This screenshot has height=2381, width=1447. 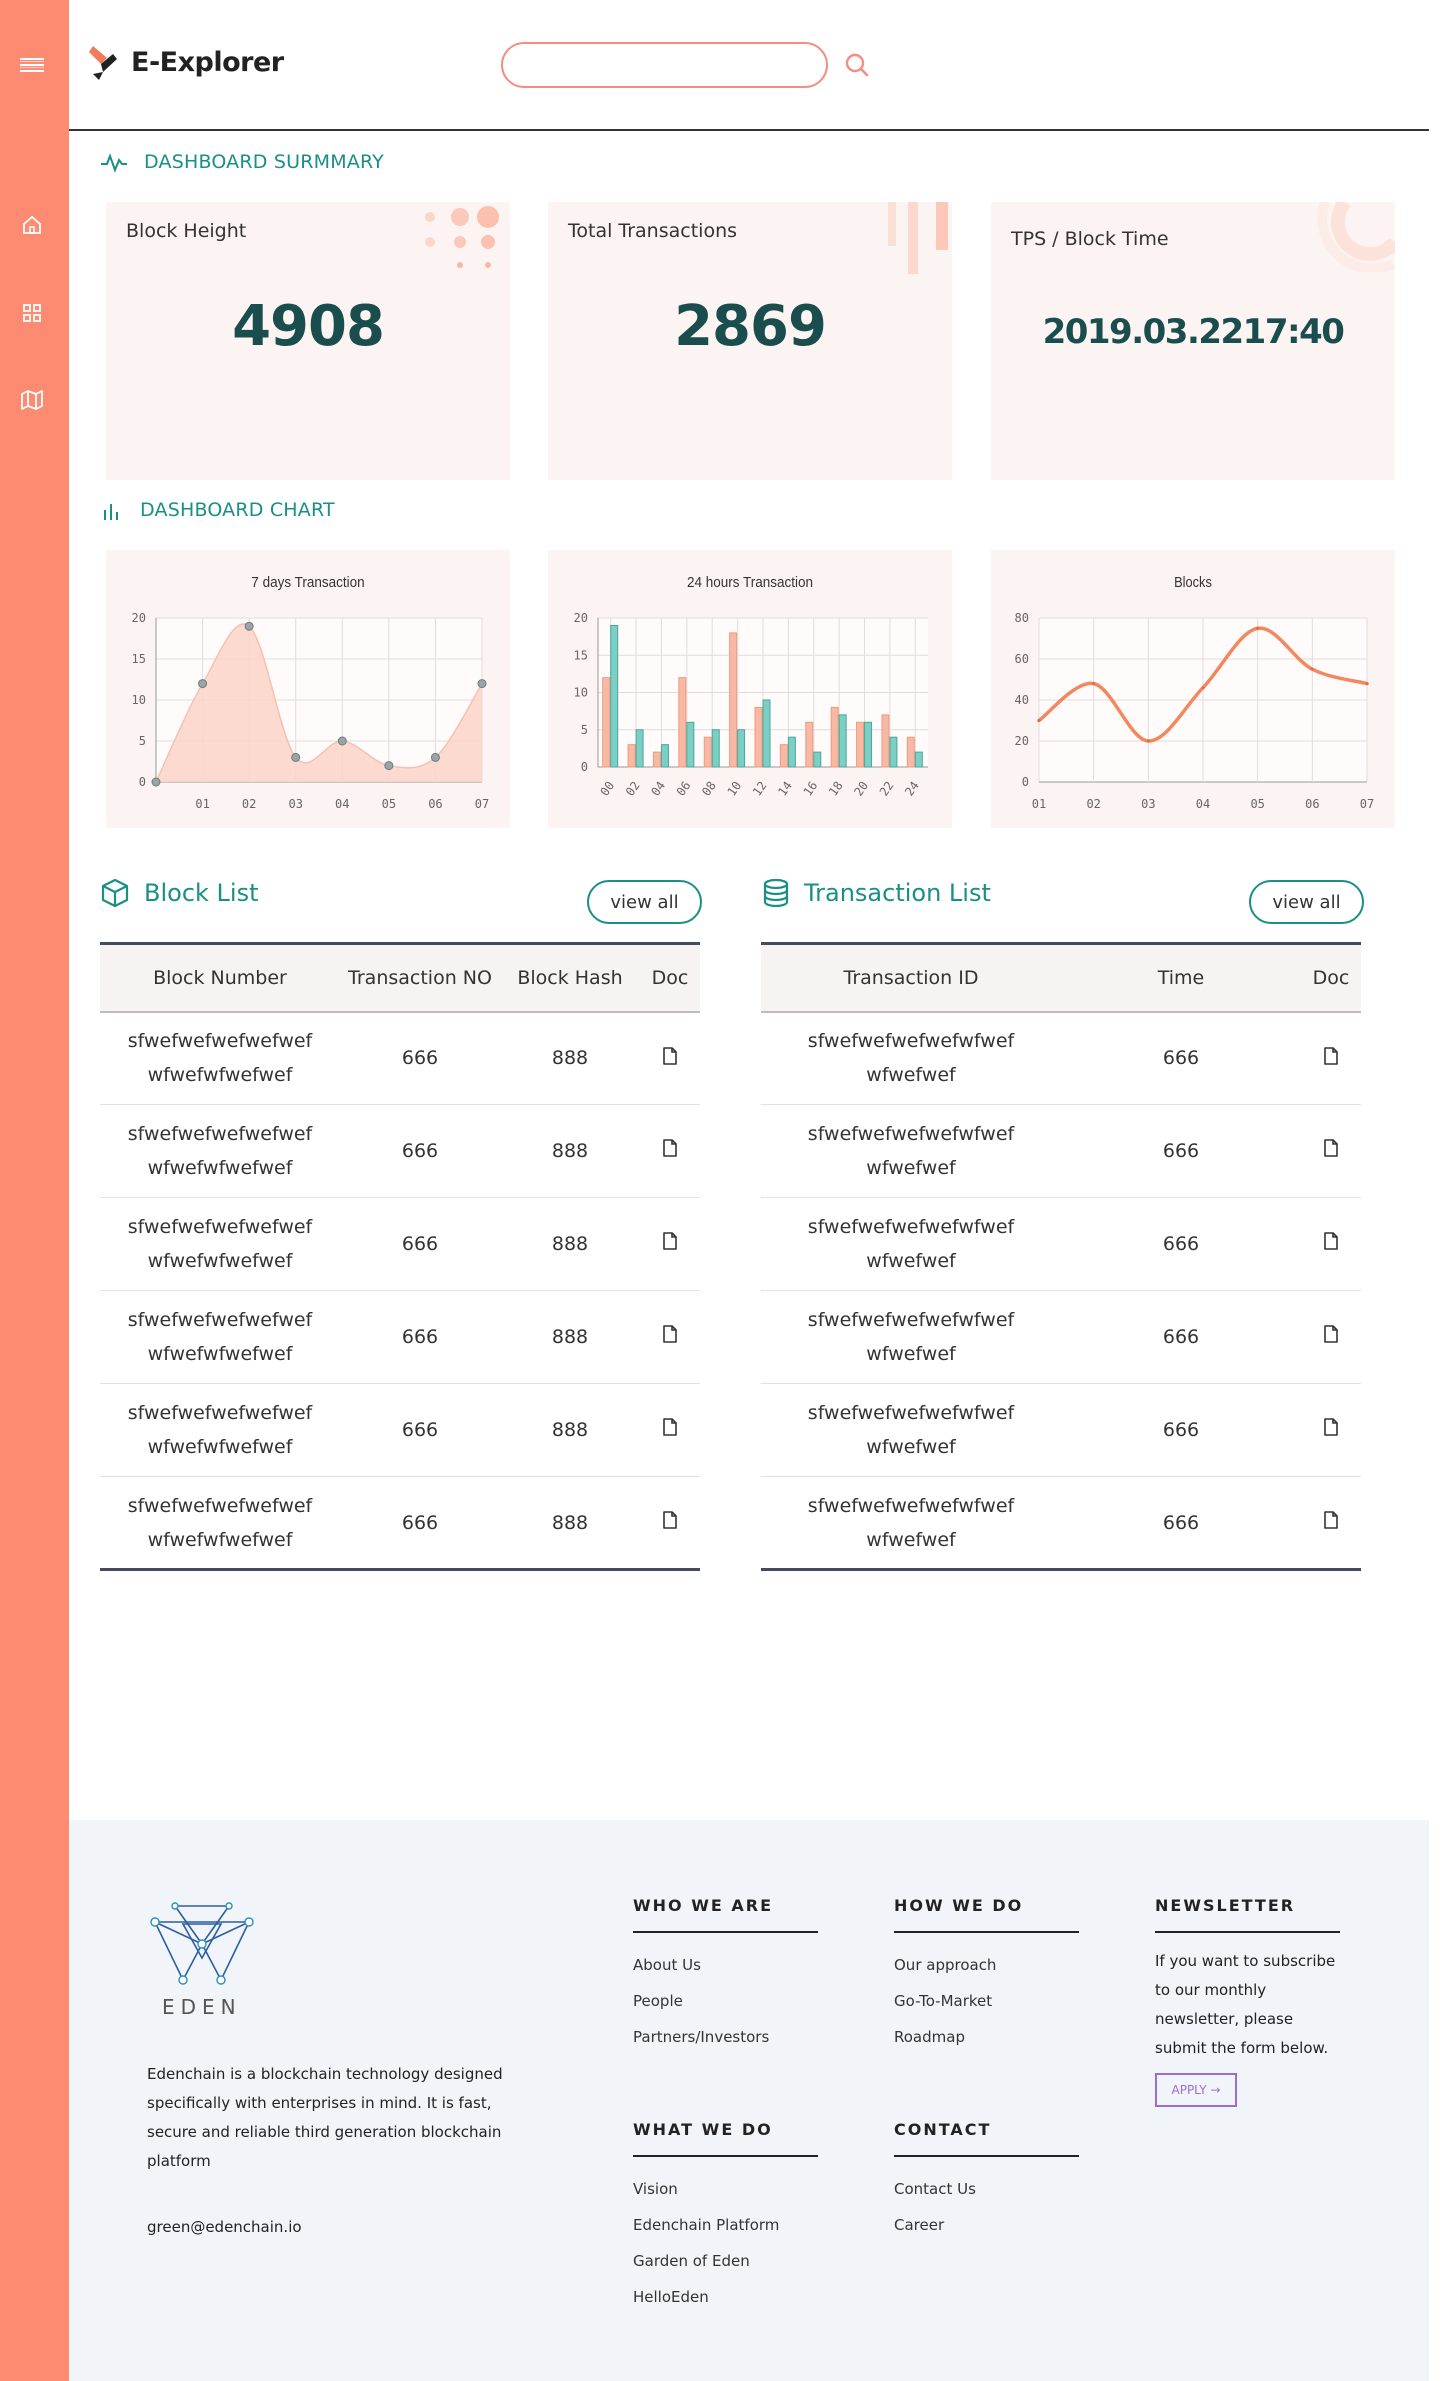 What do you see at coordinates (725, 2189) in the screenshot?
I see `footer-link-vision: Vision` at bounding box center [725, 2189].